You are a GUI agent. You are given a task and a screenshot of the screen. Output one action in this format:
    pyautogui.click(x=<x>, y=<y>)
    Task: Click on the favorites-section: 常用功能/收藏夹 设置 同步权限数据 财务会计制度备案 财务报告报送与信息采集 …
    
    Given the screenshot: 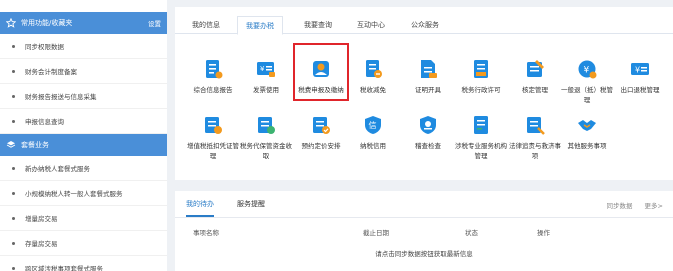 What is the action you would take?
    pyautogui.click(x=83, y=73)
    